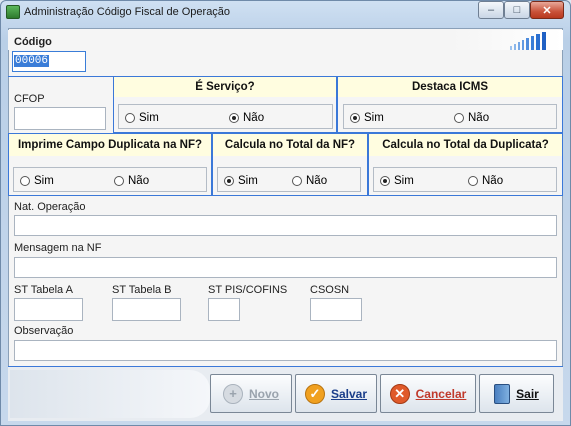 This screenshot has width=571, height=426. What do you see at coordinates (110, 394) in the screenshot?
I see `toolbar-decor` at bounding box center [110, 394].